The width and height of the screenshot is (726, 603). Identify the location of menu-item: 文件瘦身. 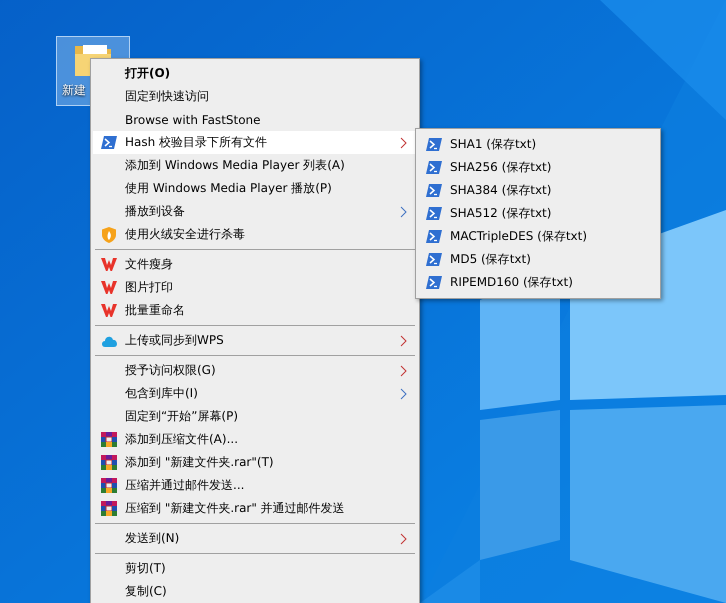
(255, 264).